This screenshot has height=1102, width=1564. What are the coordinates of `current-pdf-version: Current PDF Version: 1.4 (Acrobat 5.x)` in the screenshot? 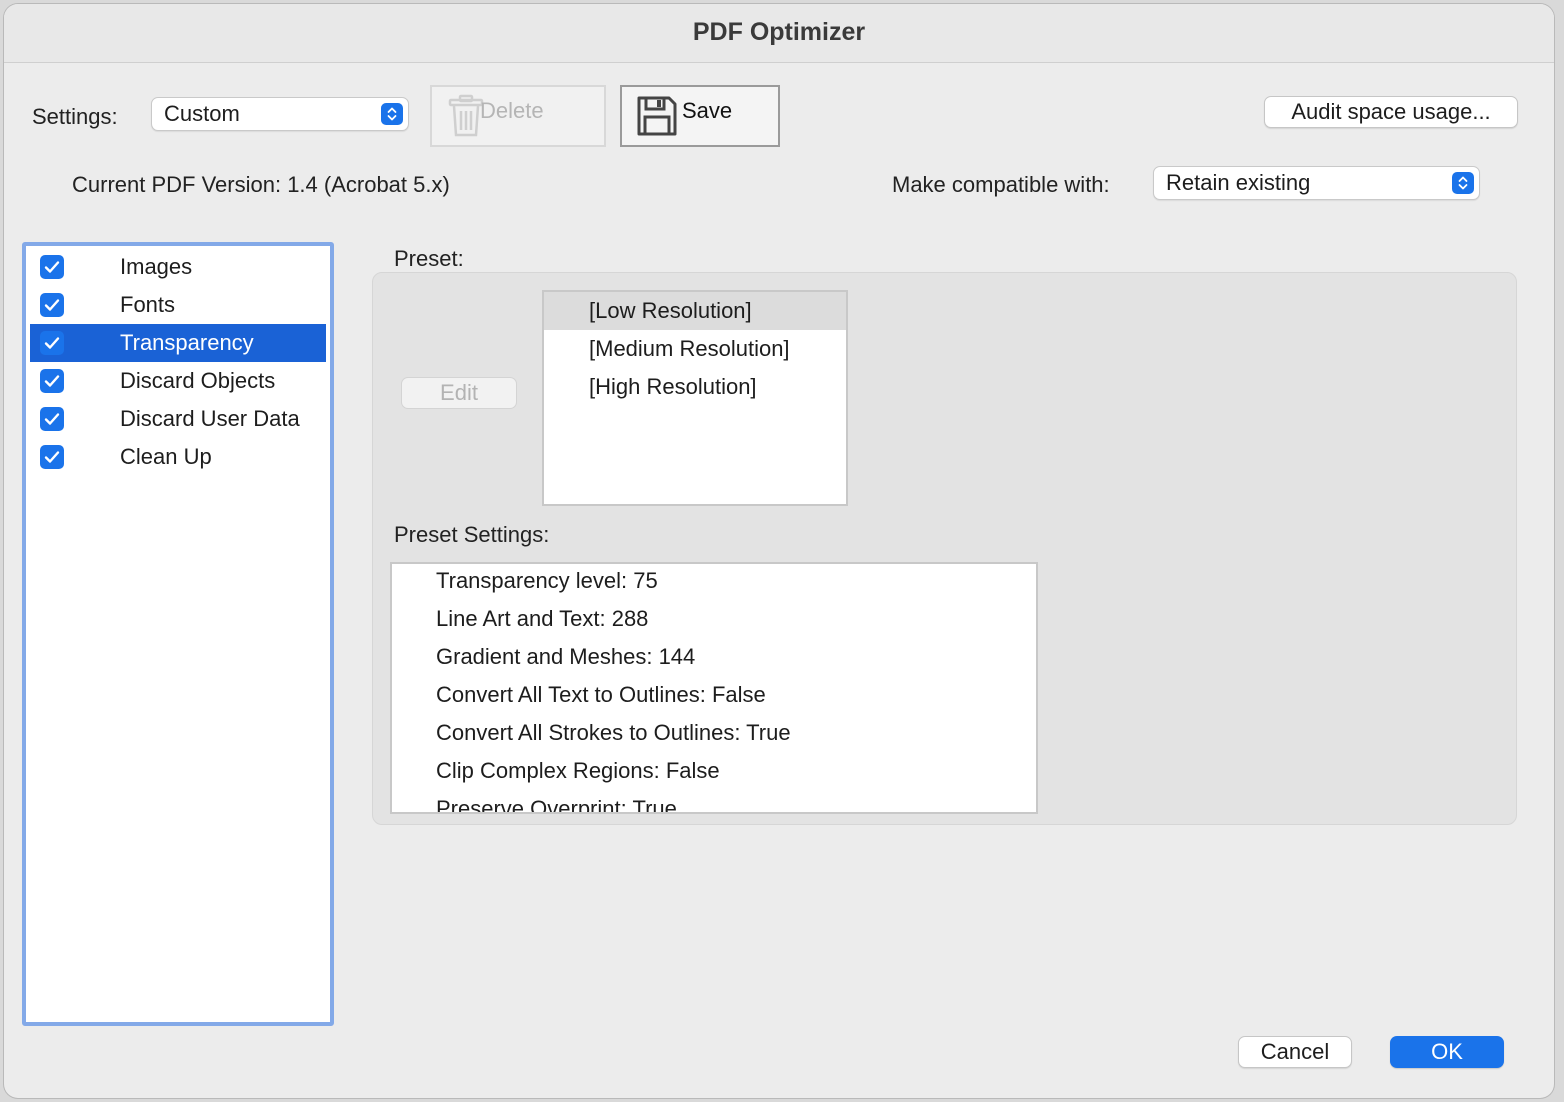 It's located at (261, 184).